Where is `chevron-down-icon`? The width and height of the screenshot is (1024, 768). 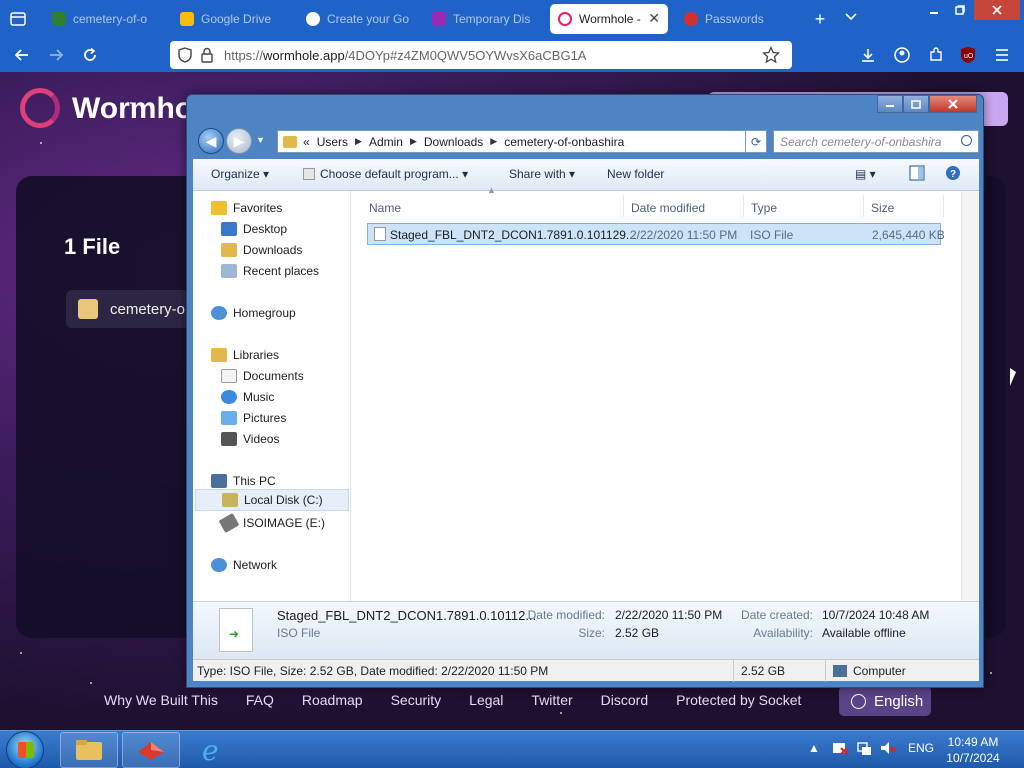 chevron-down-icon is located at coordinates (854, 19).